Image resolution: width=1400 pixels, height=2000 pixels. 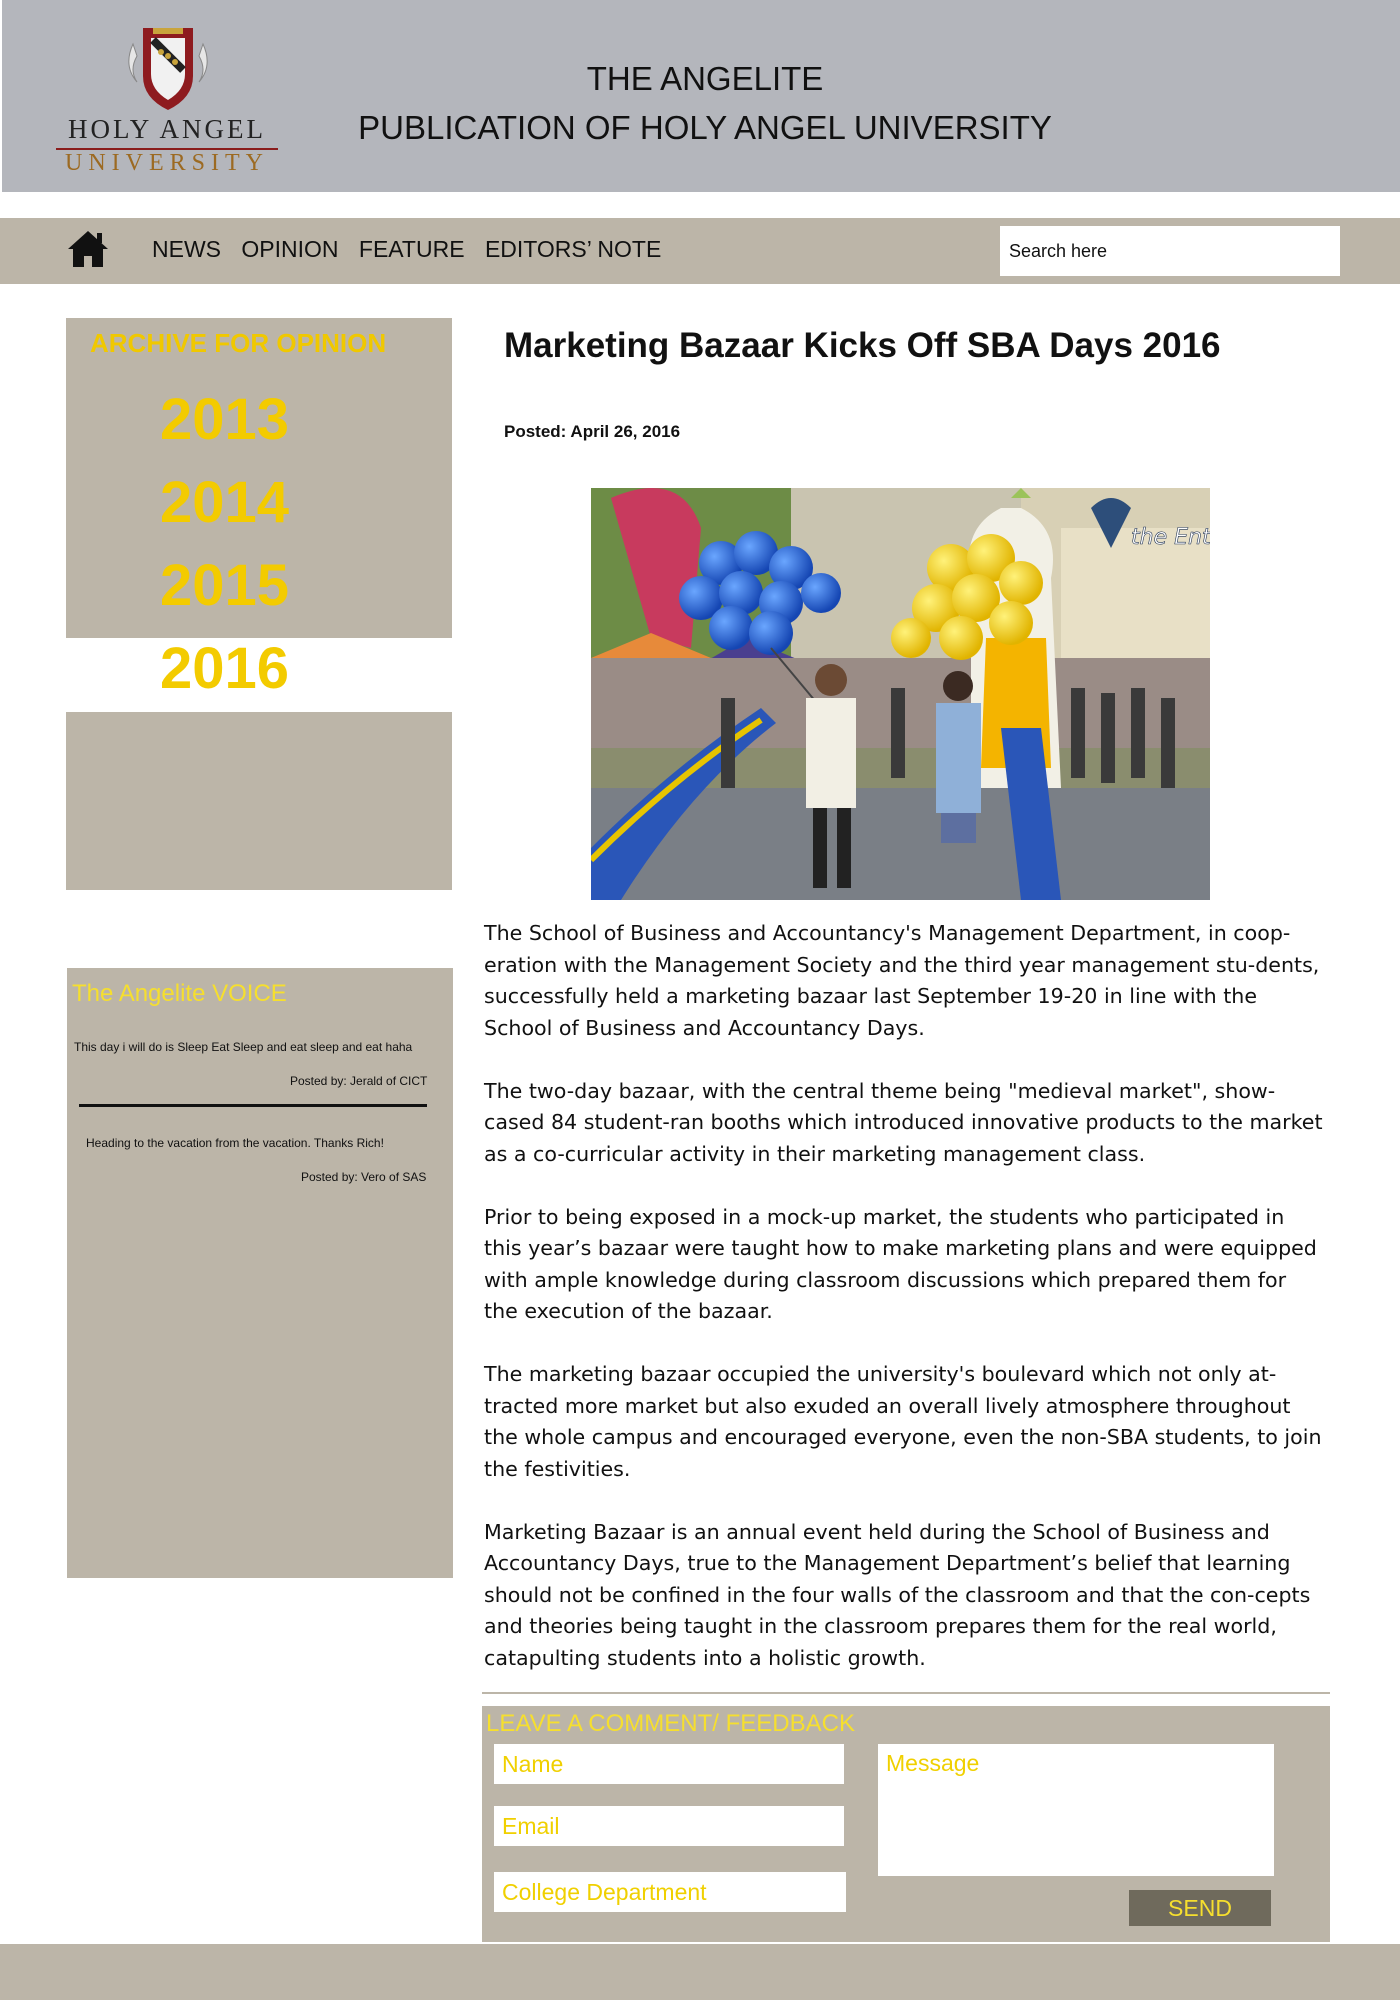 I want to click on university-logo: HOLY ANGEL UNIVERSITY, so click(x=167, y=102).